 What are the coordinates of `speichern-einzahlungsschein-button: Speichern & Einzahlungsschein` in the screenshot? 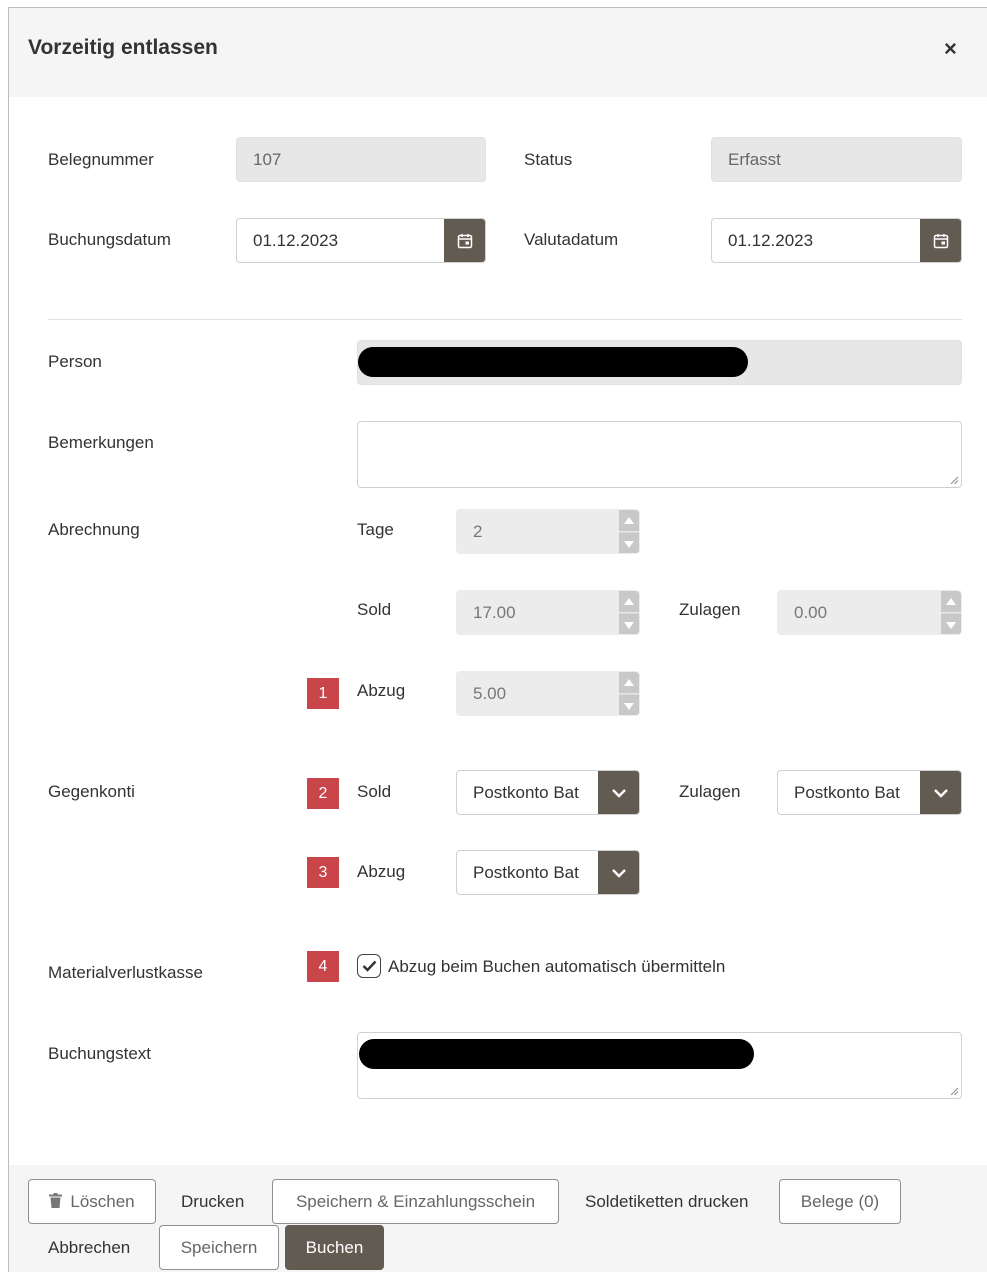 It's located at (415, 1201).